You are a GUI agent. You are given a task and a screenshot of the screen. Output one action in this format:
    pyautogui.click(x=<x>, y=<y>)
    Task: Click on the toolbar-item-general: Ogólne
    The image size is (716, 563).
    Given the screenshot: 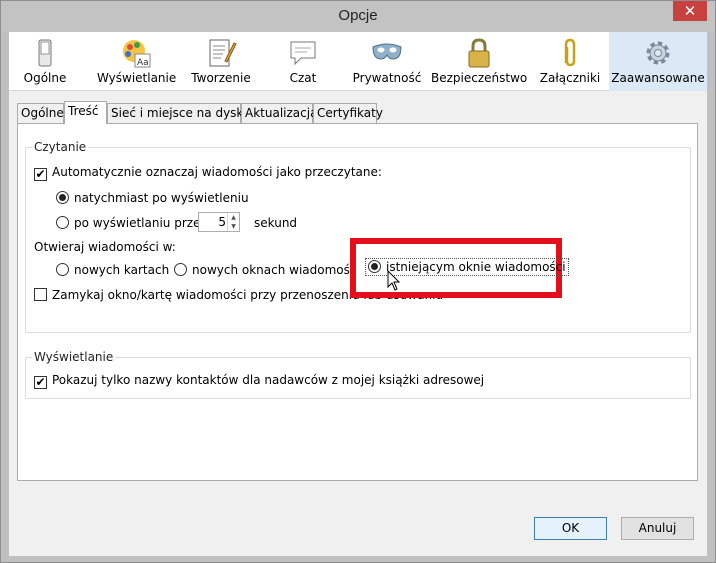 What is the action you would take?
    pyautogui.click(x=45, y=61)
    